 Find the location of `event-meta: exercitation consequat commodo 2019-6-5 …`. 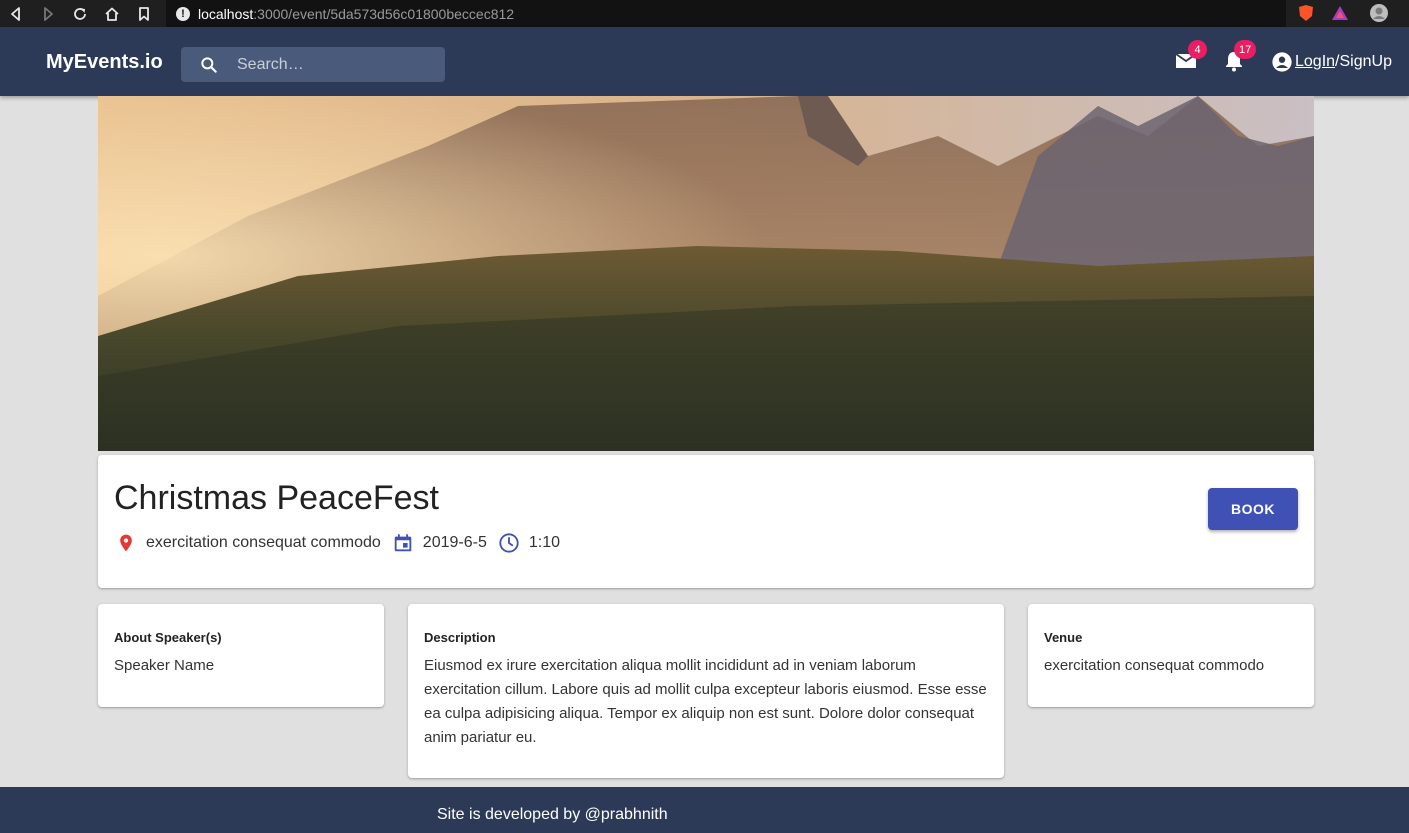

event-meta: exercitation consequat commodo 2019-6-5 … is located at coordinates (342, 543).